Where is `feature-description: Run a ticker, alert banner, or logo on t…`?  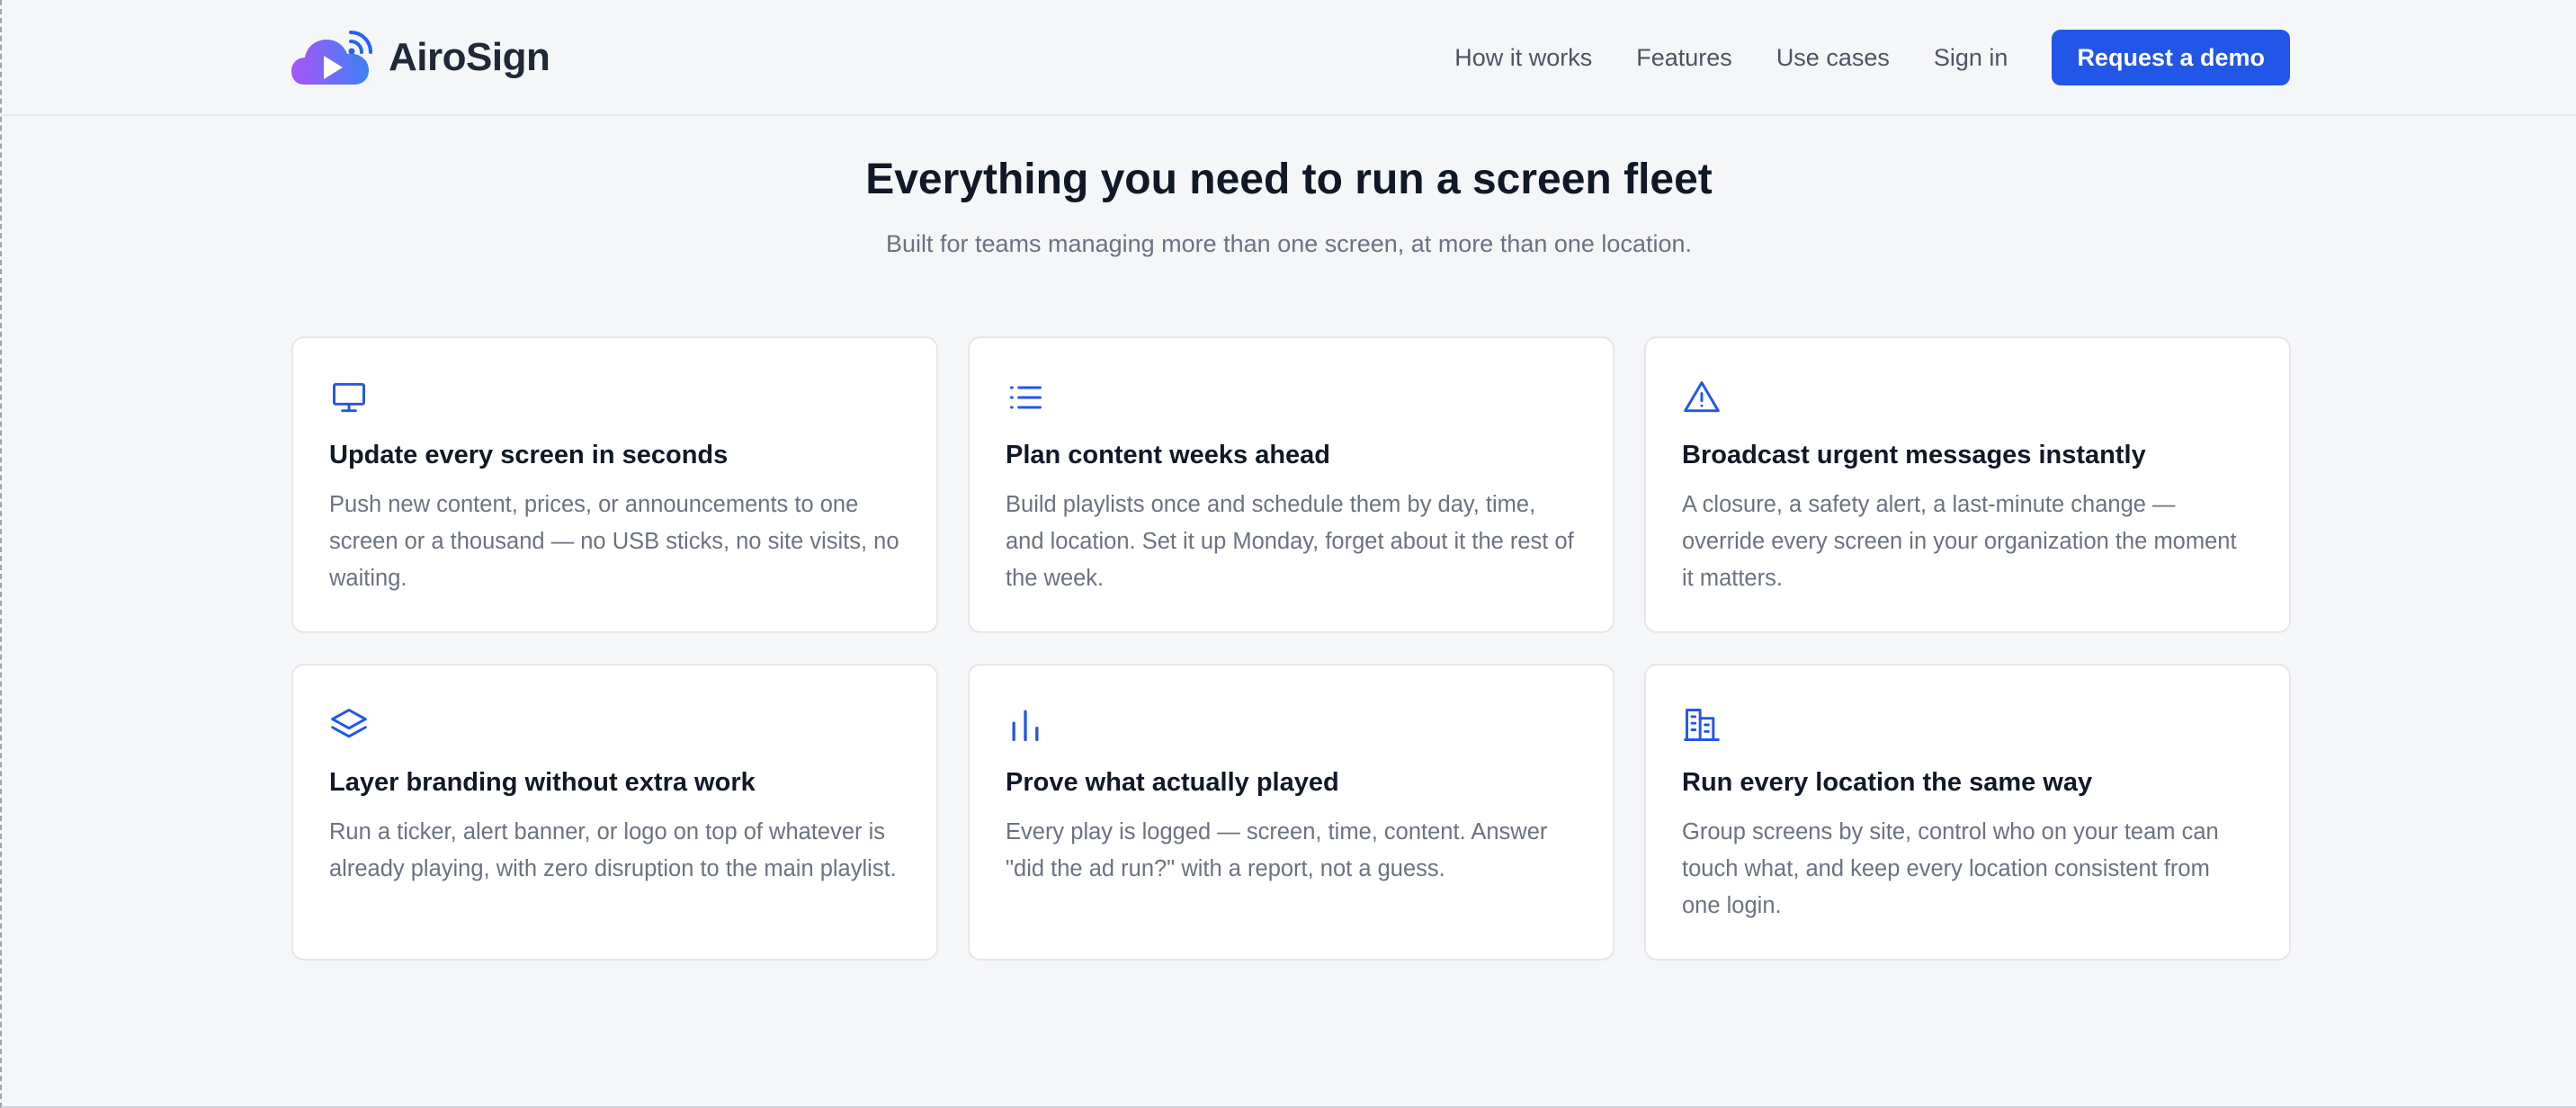 feature-description: Run a ticker, alert banner, or logo on t… is located at coordinates (613, 850).